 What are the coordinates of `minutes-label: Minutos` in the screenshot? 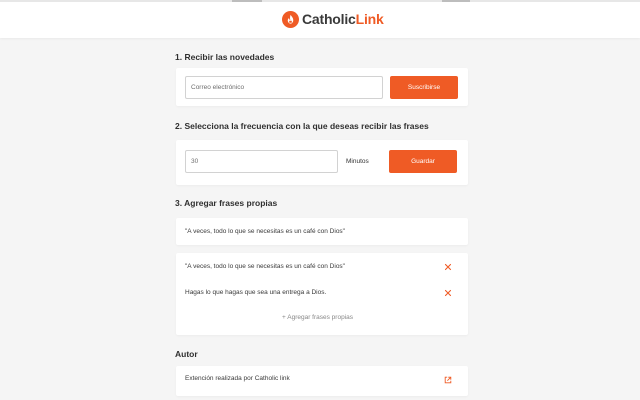 It's located at (357, 161).